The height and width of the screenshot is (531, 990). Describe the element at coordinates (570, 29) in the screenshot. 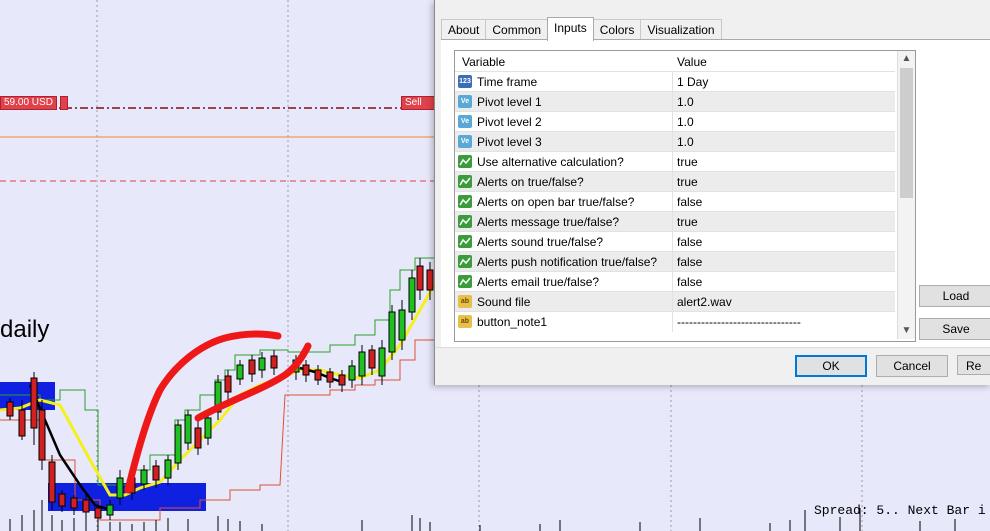

I see `tab-inputs: Inputs` at that location.